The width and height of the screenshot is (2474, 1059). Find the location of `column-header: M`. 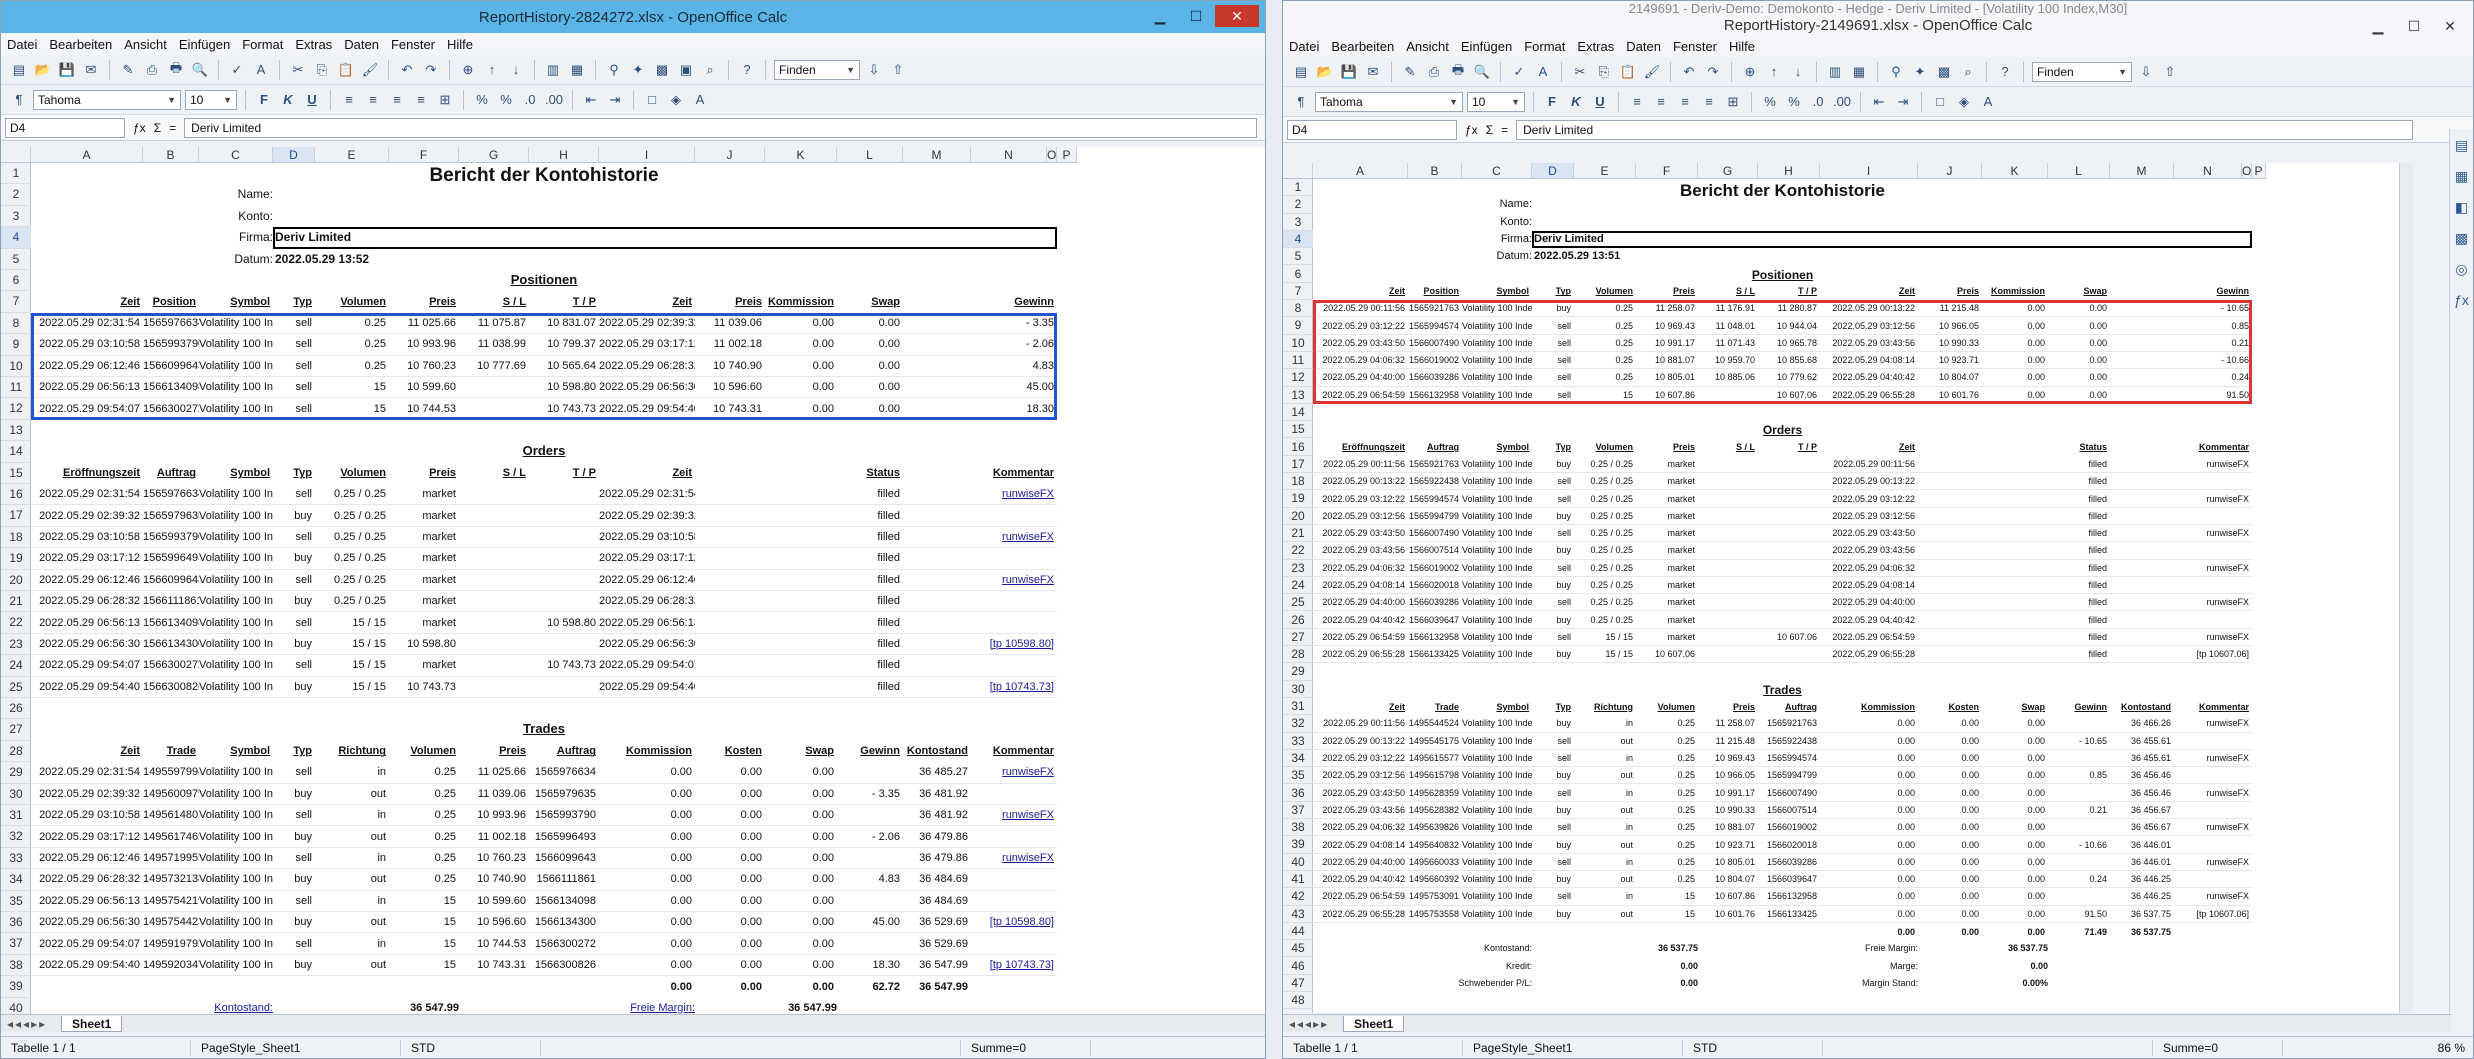

column-header: M is located at coordinates (937, 154).